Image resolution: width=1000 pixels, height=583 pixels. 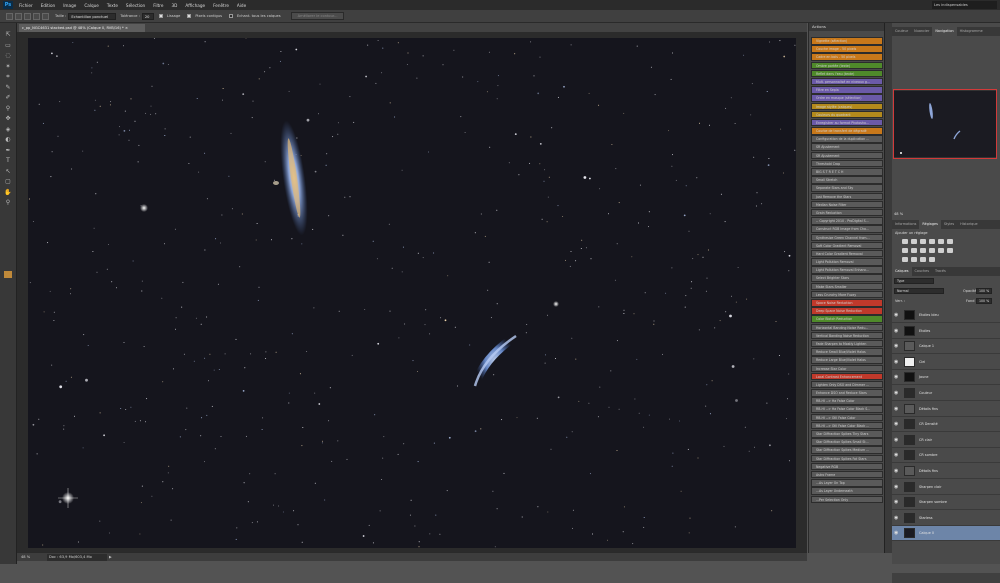 I want to click on tab-layers_panel-0: Calques, so click(x=902, y=271).